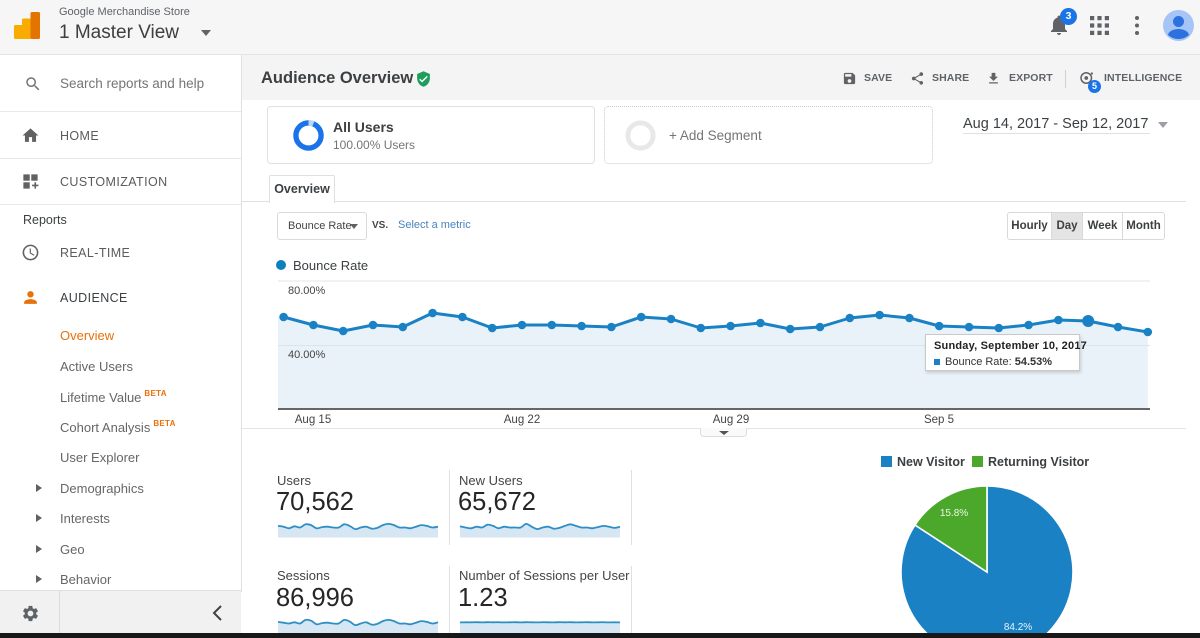  I want to click on svg-text: 84.2%, so click(1018, 627).